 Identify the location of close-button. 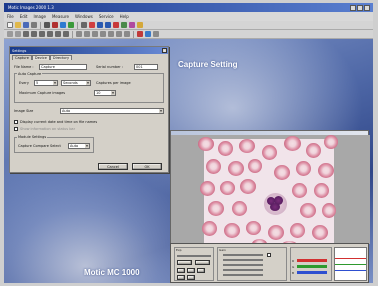
(367, 7).